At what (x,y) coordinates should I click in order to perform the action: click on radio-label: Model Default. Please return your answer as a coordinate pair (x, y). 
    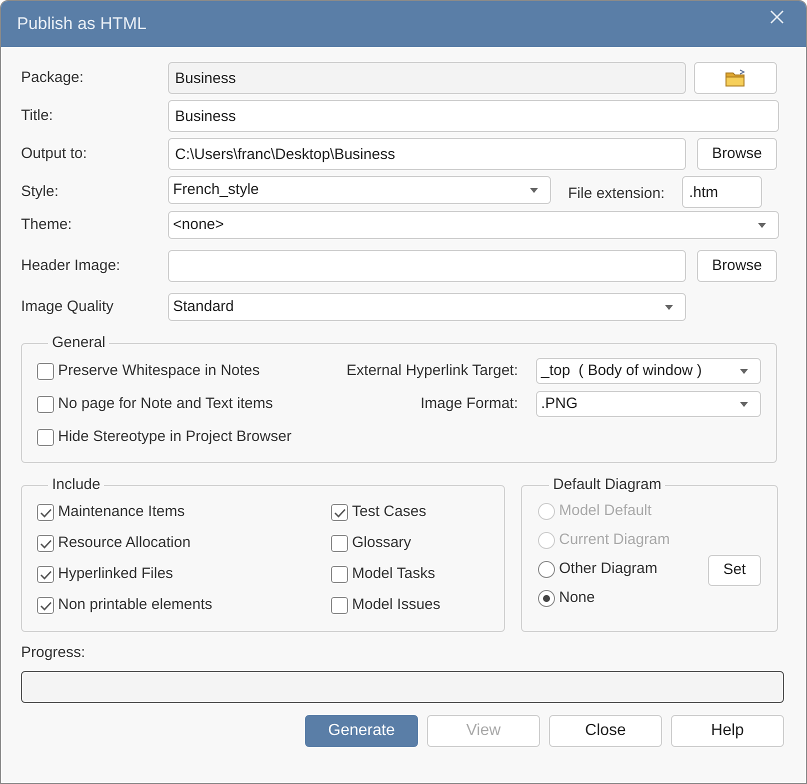
    Looking at the image, I should click on (605, 511).